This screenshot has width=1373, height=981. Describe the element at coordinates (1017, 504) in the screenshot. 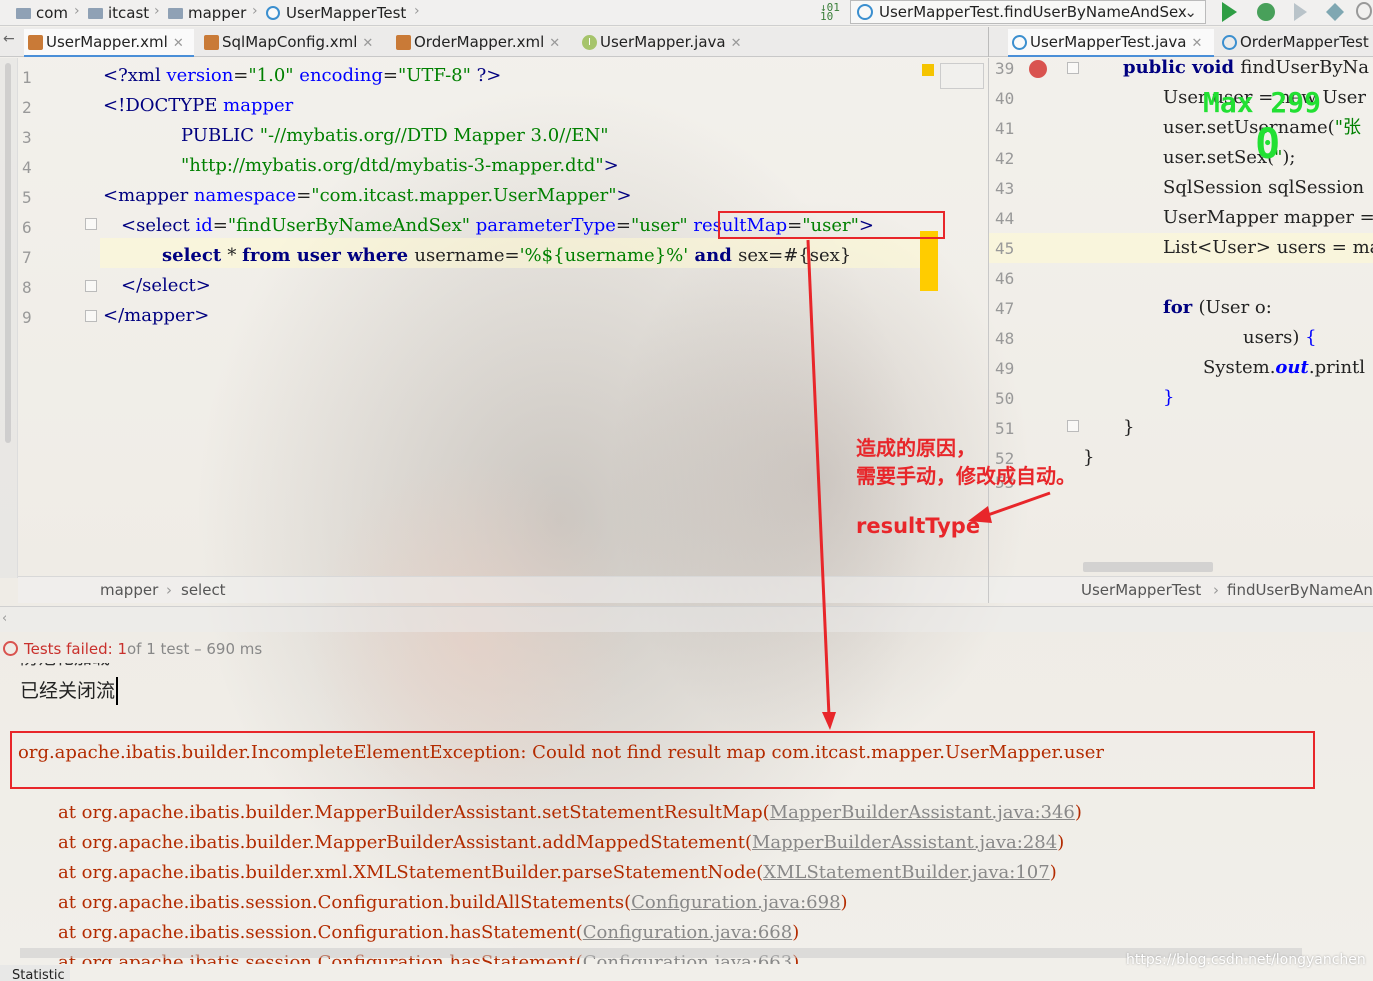

I see `arrow-left-line` at that location.